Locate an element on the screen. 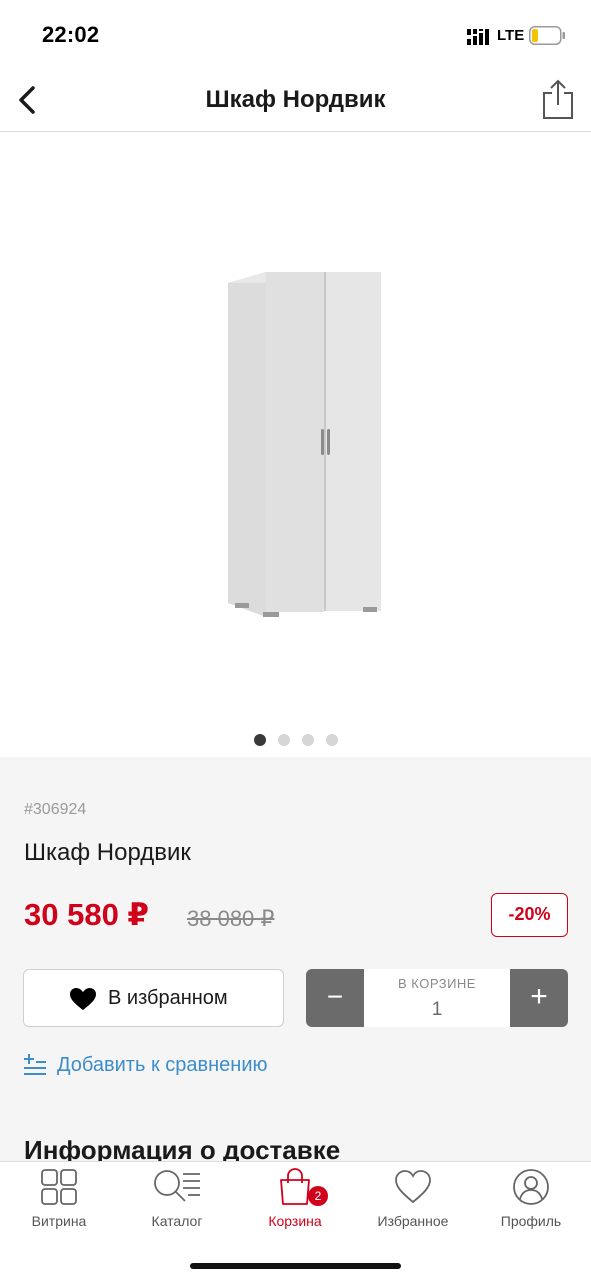 This screenshot has height=1280, width=591. status-time: 22:02 is located at coordinates (71, 34).